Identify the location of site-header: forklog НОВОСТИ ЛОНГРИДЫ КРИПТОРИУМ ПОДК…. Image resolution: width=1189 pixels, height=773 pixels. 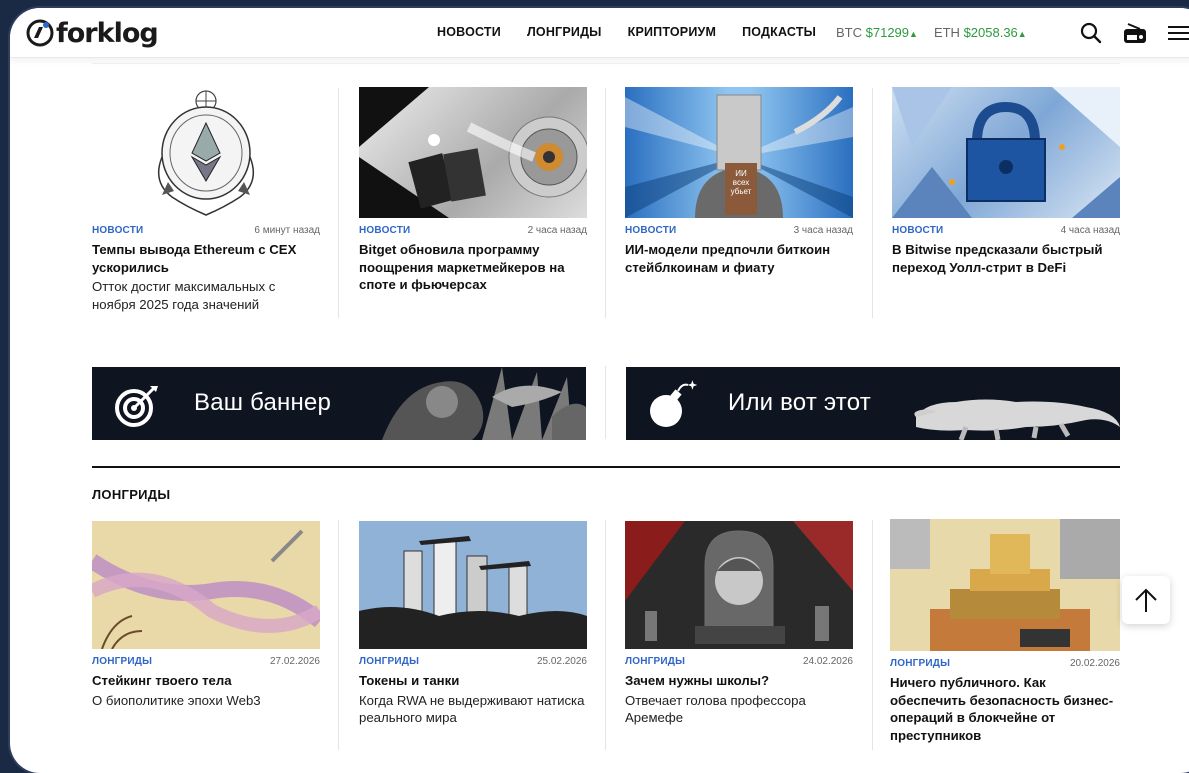
(599, 33).